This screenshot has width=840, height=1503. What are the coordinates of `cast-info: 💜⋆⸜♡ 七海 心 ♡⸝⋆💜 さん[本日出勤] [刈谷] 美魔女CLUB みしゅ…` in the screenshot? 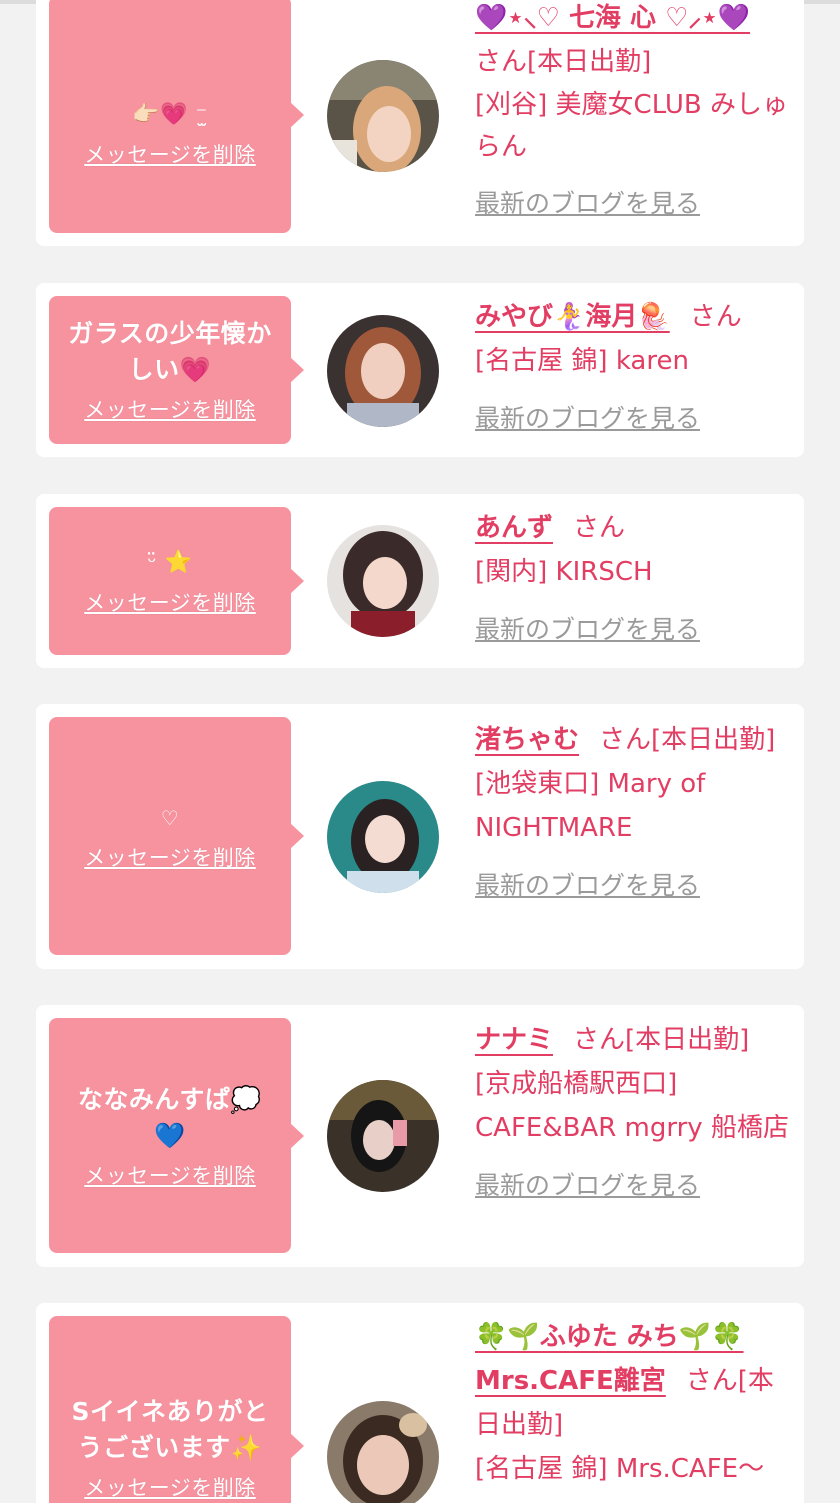 It's located at (635, 113).